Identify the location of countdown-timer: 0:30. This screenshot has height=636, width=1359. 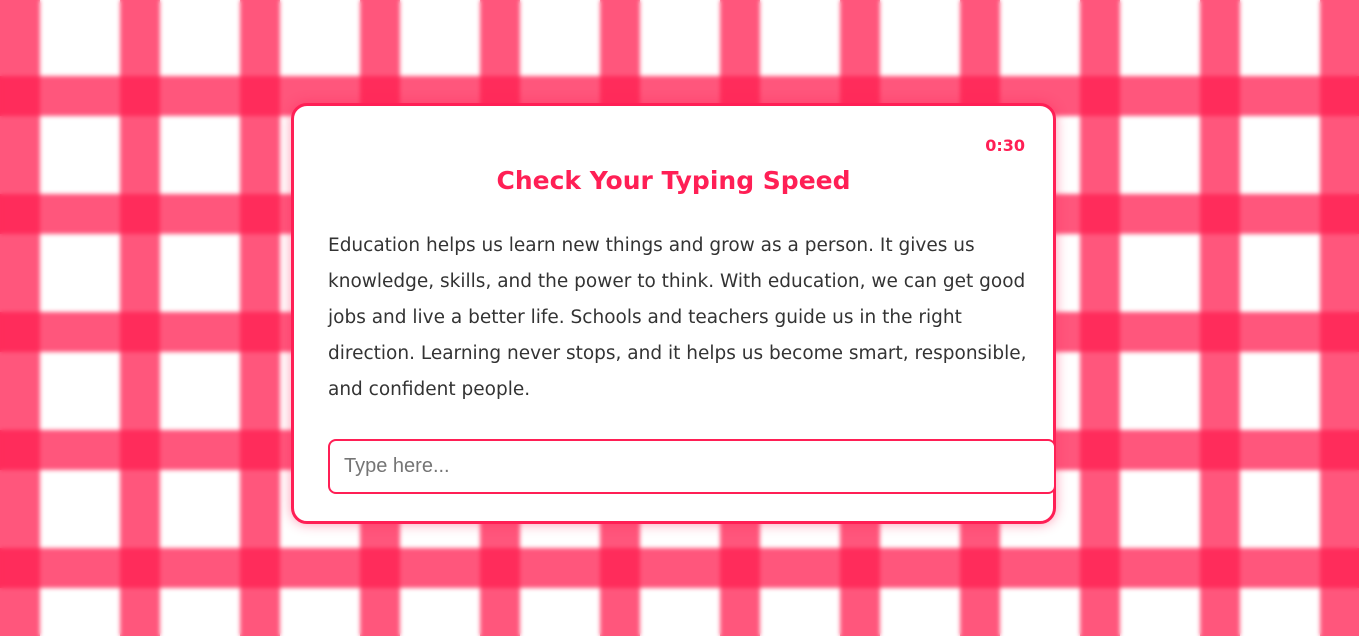
(1005, 145).